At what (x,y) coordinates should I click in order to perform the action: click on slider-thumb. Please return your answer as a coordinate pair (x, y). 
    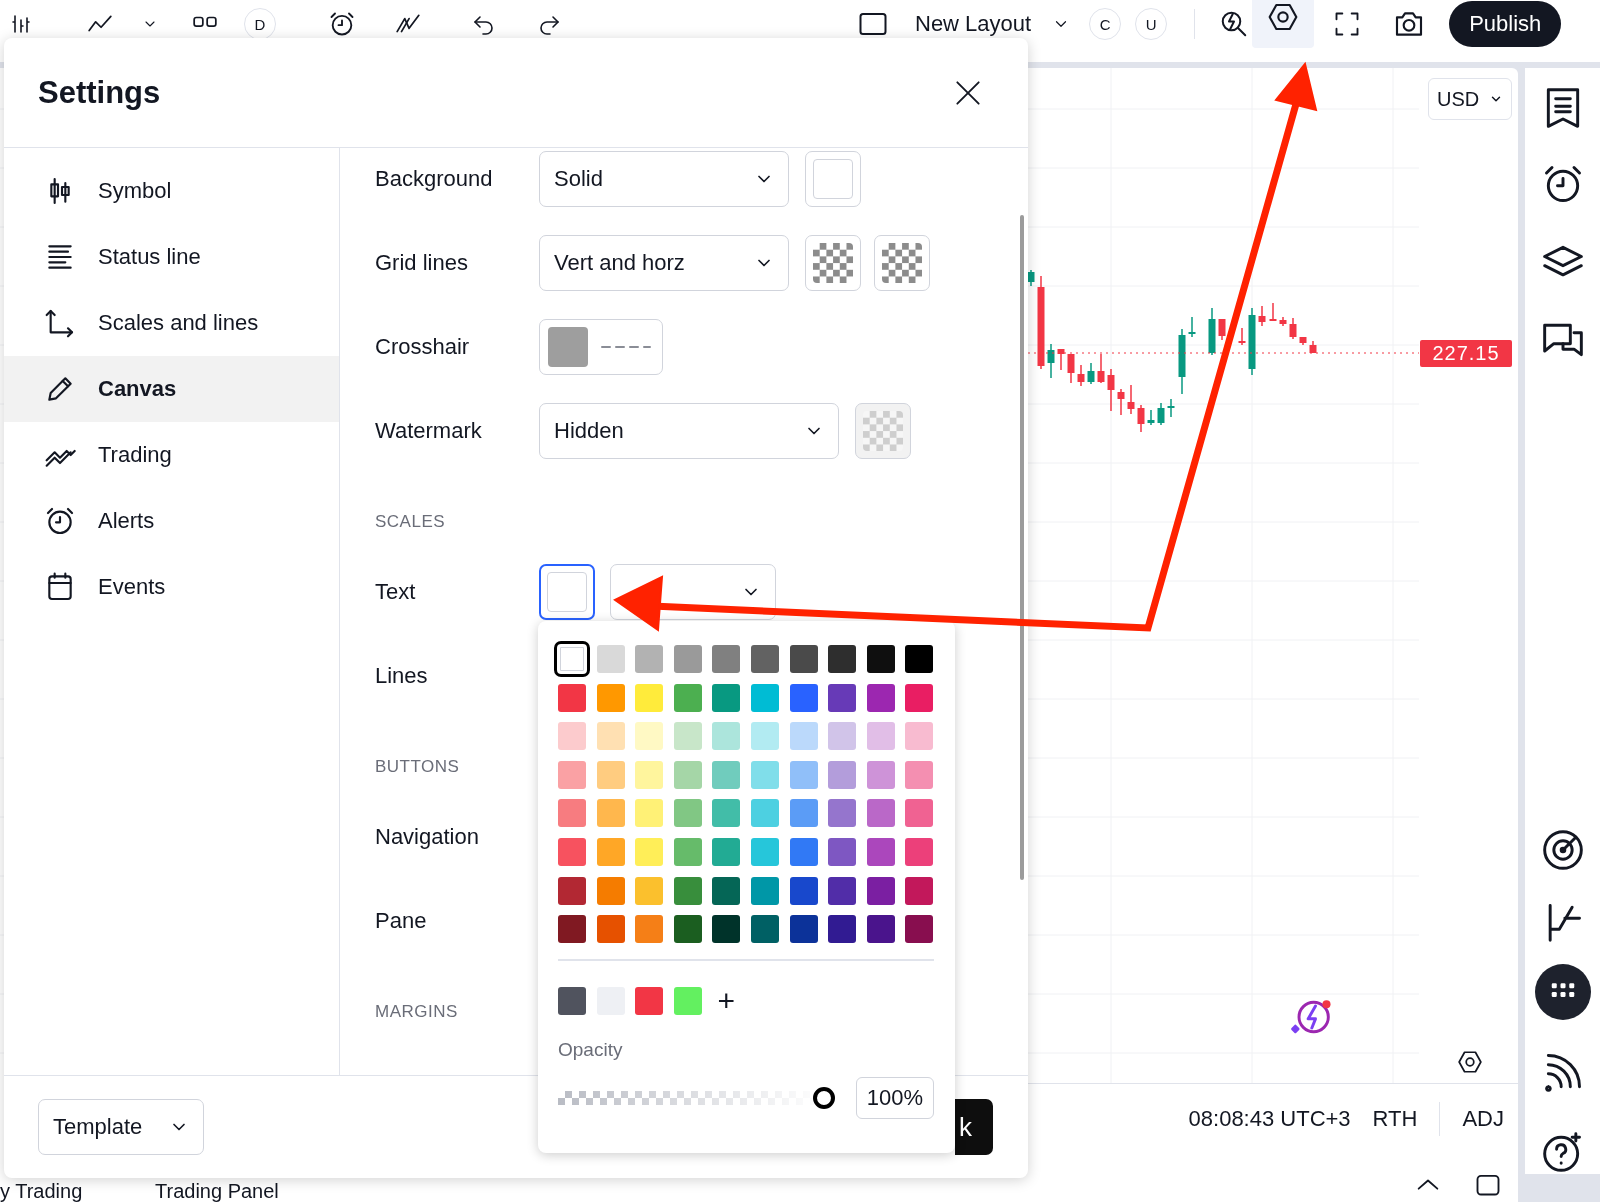
    Looking at the image, I should click on (824, 1098).